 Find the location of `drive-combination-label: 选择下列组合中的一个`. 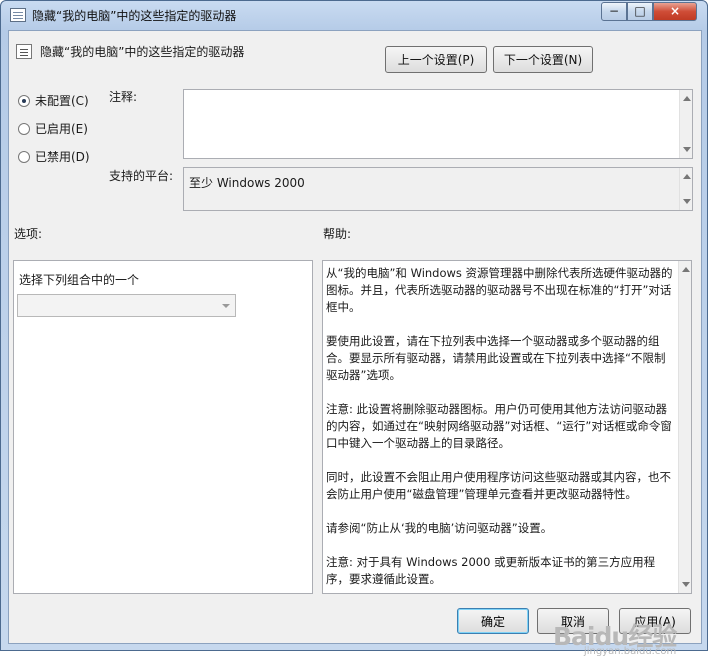

drive-combination-label: 选择下列组合中的一个 is located at coordinates (79, 280).